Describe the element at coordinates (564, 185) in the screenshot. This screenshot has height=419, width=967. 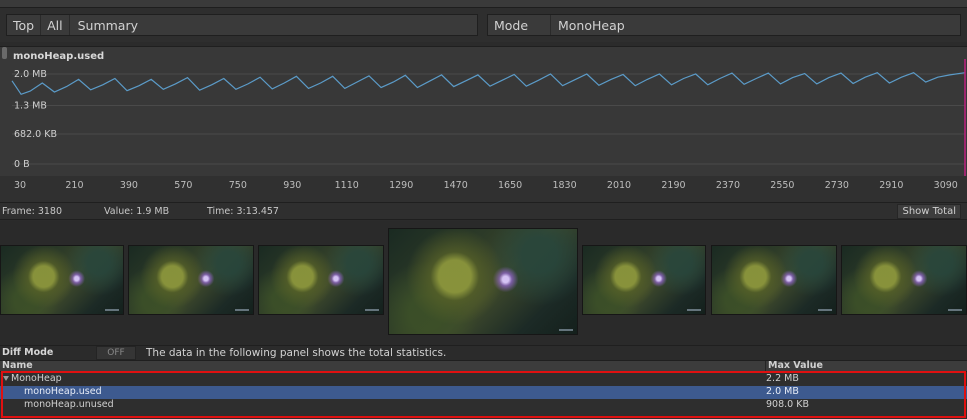
I see `x-tick-label: 1830` at that location.